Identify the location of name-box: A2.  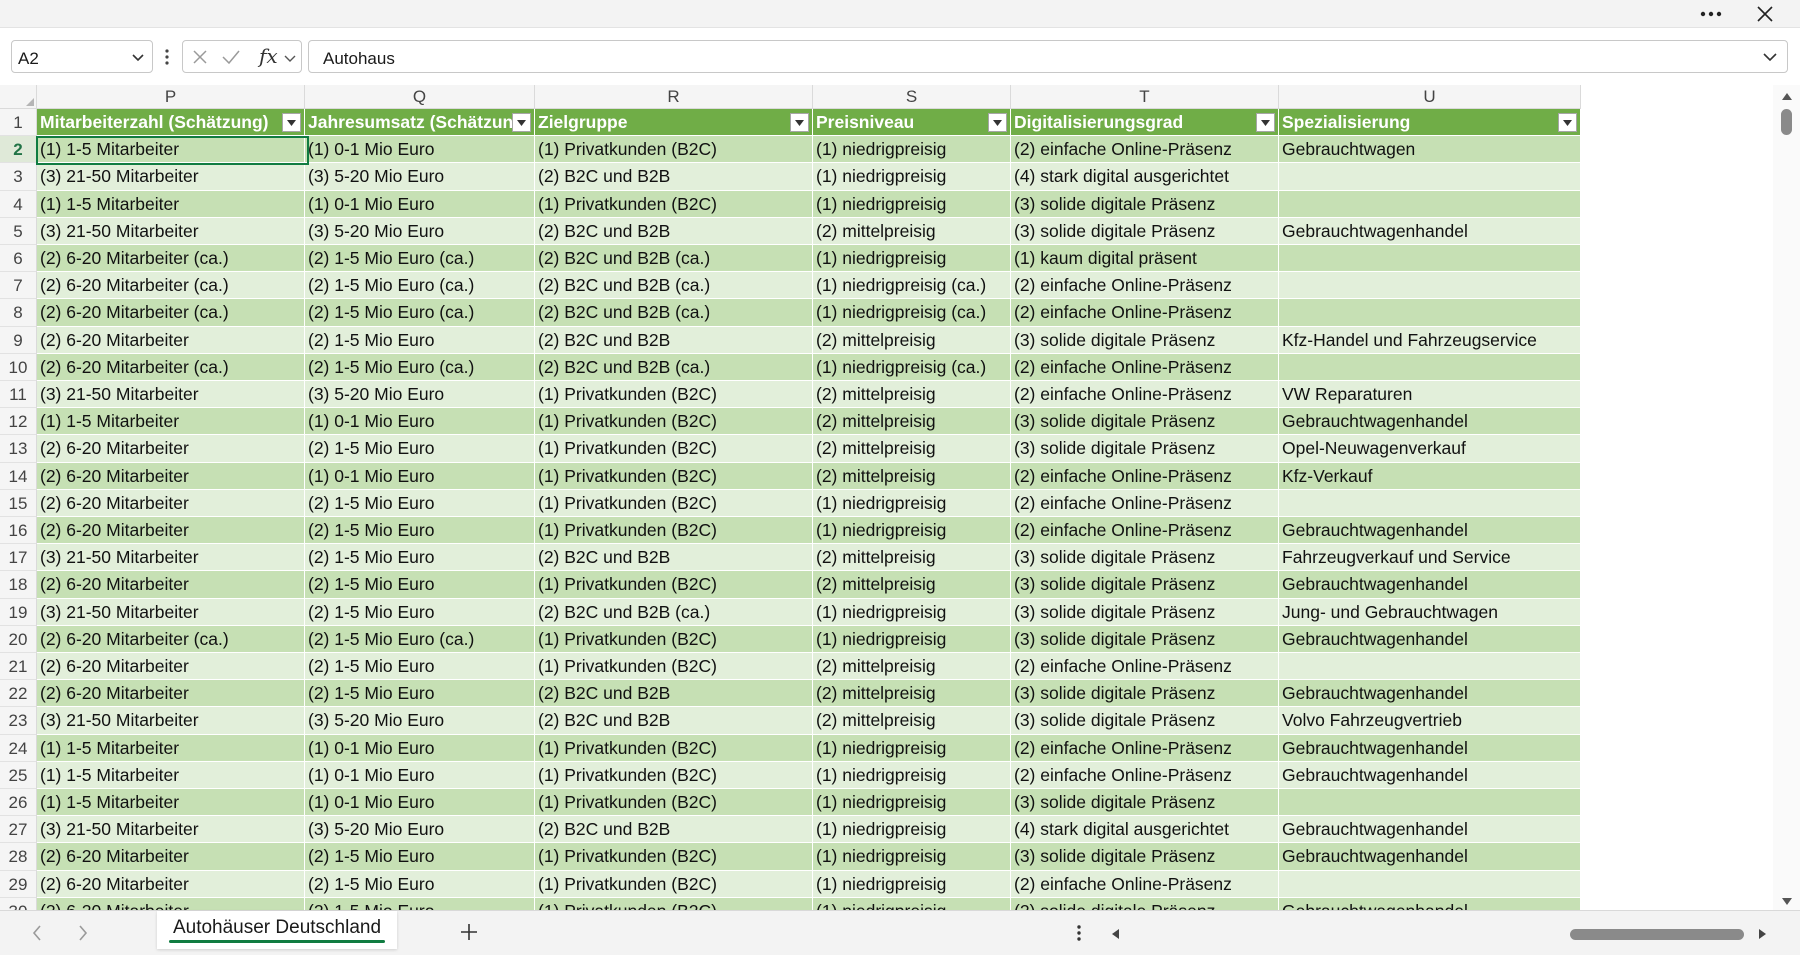
(82, 56).